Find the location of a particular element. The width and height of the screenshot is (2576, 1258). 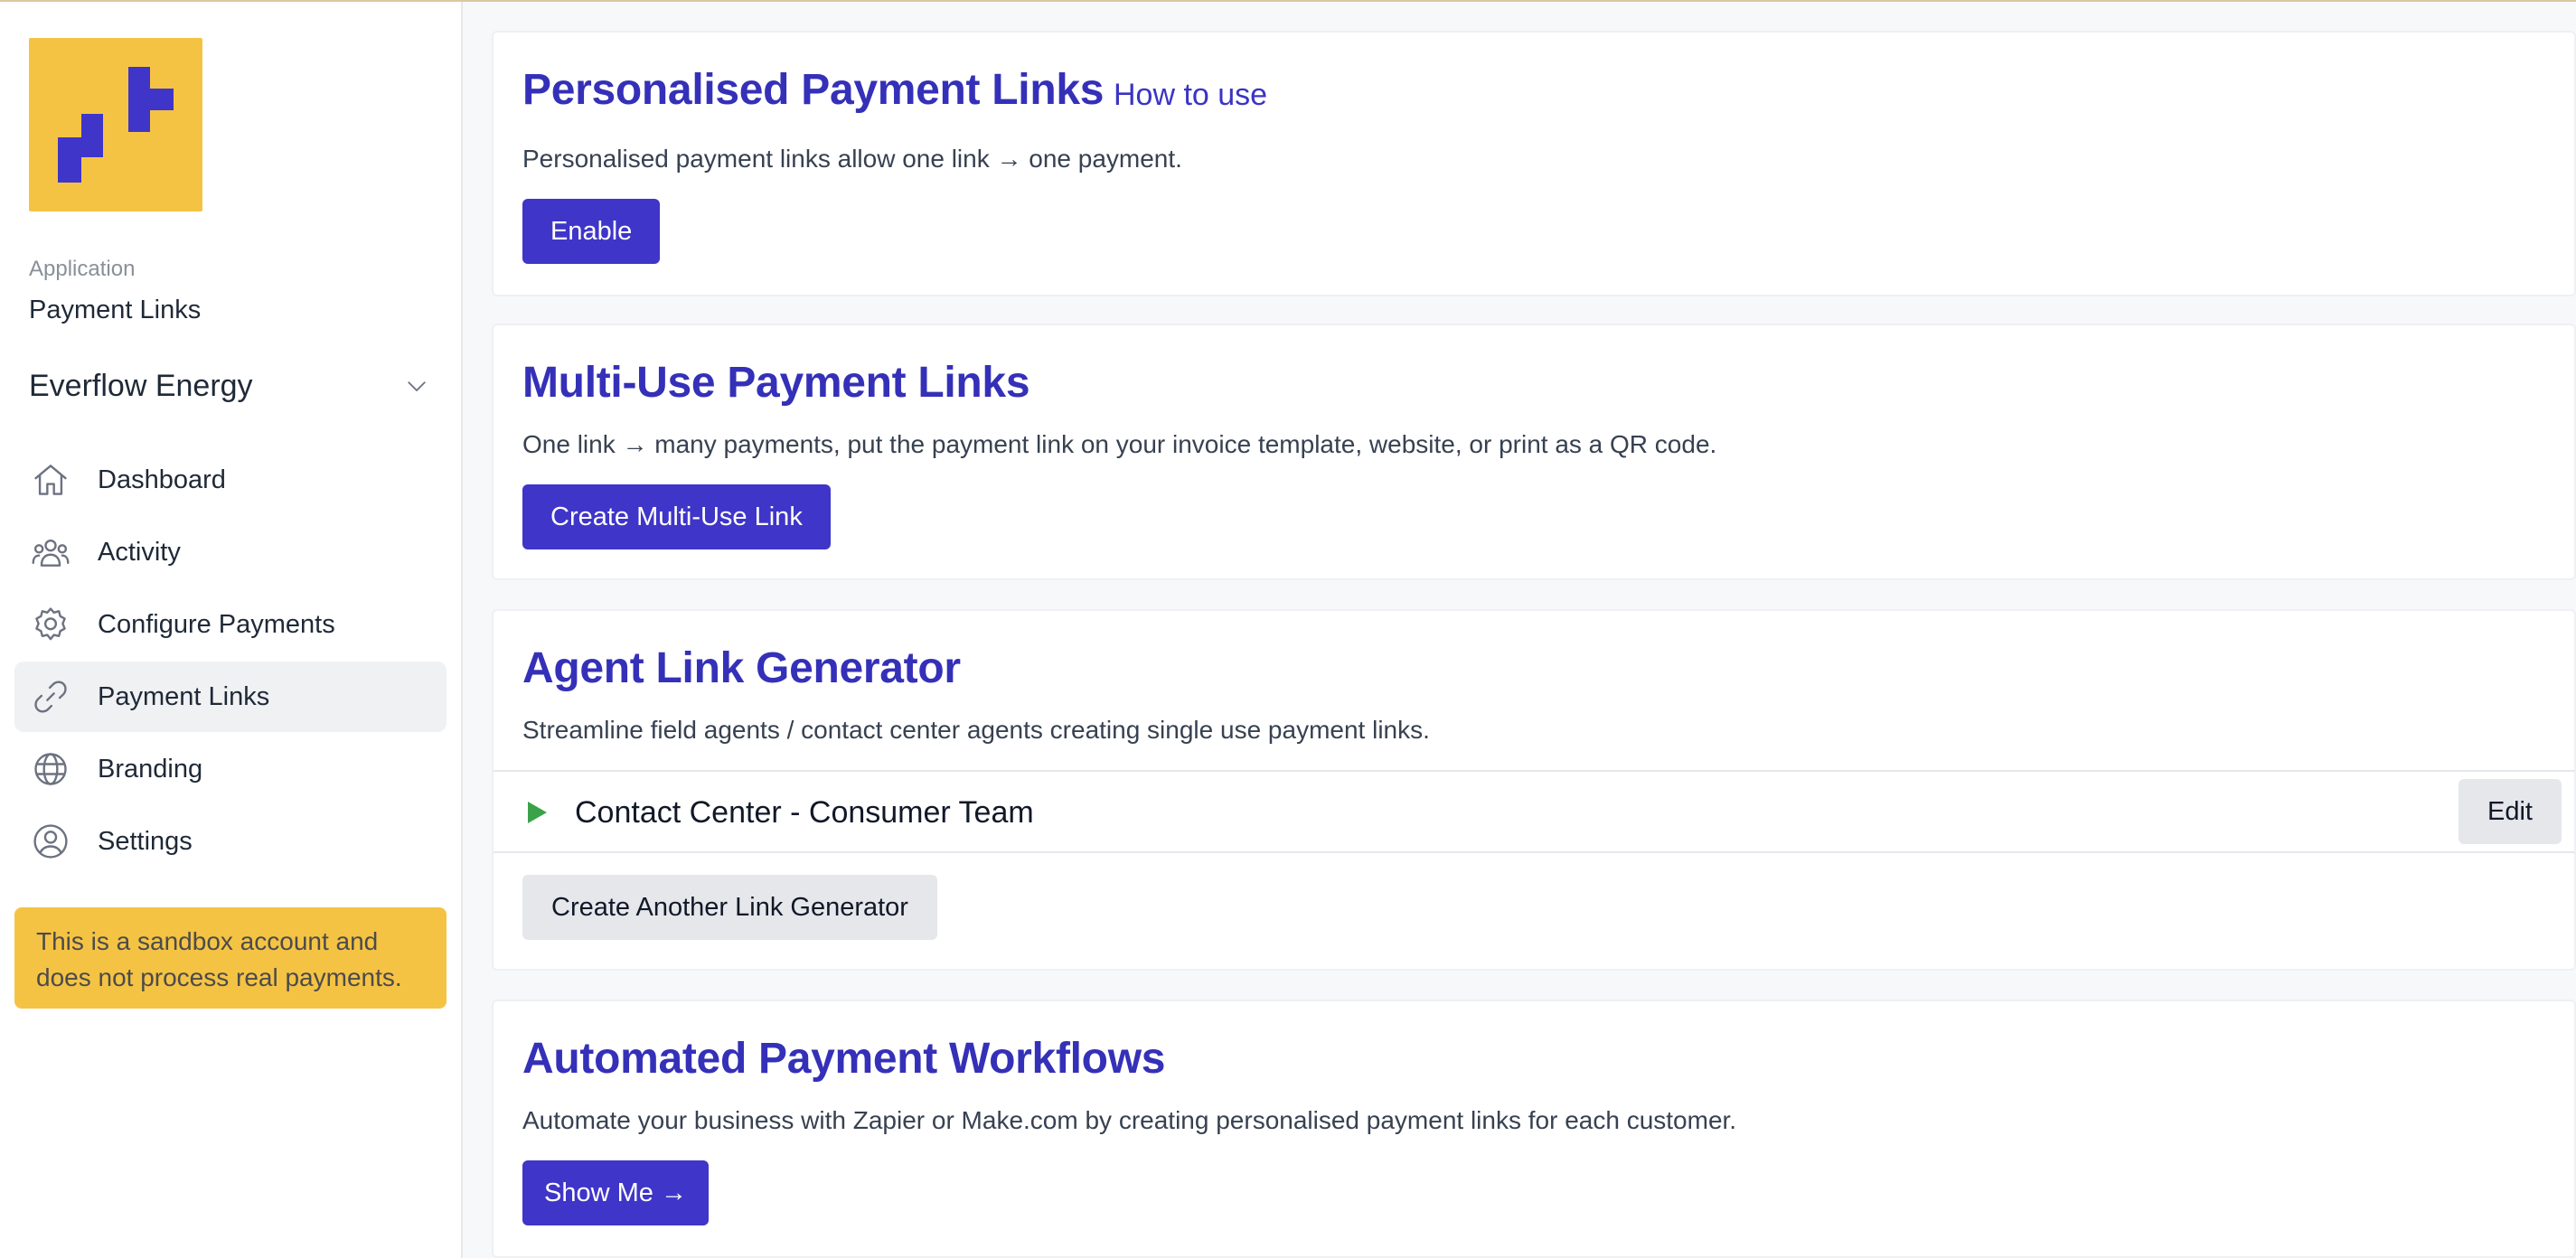

app-logo is located at coordinates (116, 124).